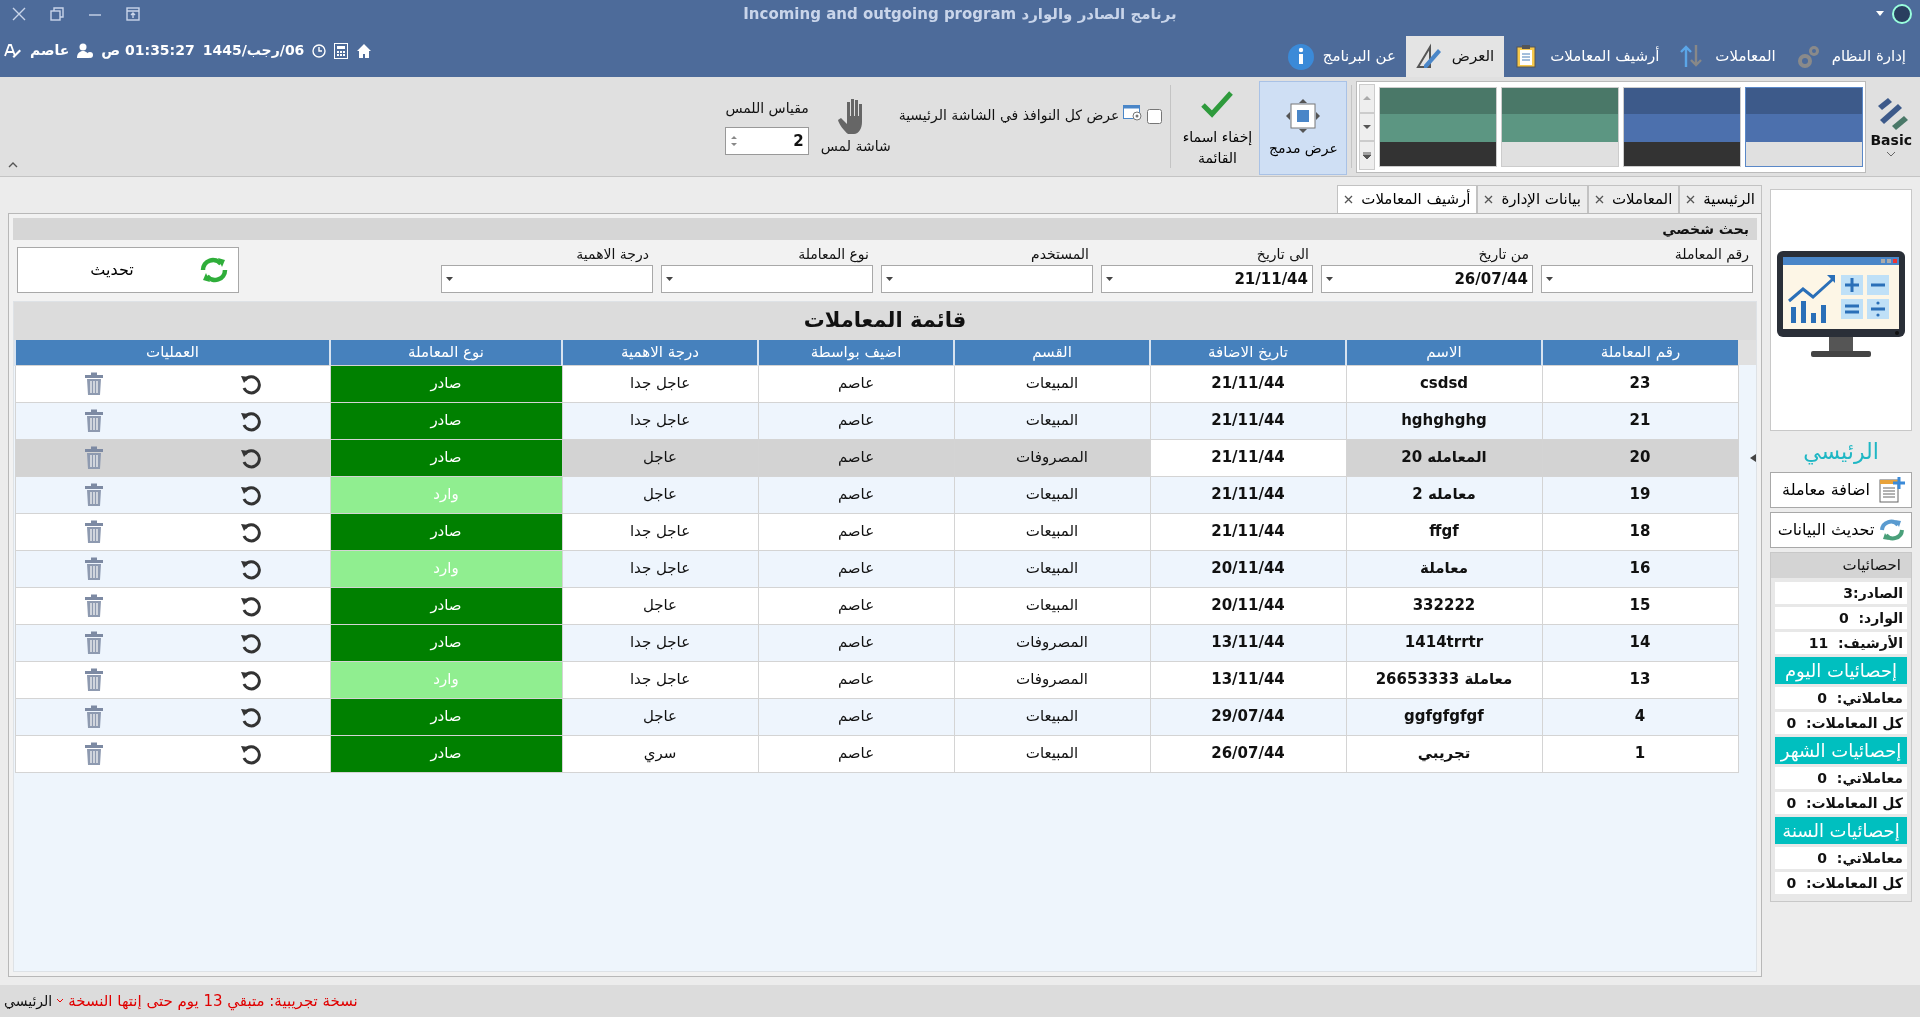 This screenshot has width=1920, height=1017. What do you see at coordinates (1753, 457) in the screenshot?
I see `row-indicator-icon` at bounding box center [1753, 457].